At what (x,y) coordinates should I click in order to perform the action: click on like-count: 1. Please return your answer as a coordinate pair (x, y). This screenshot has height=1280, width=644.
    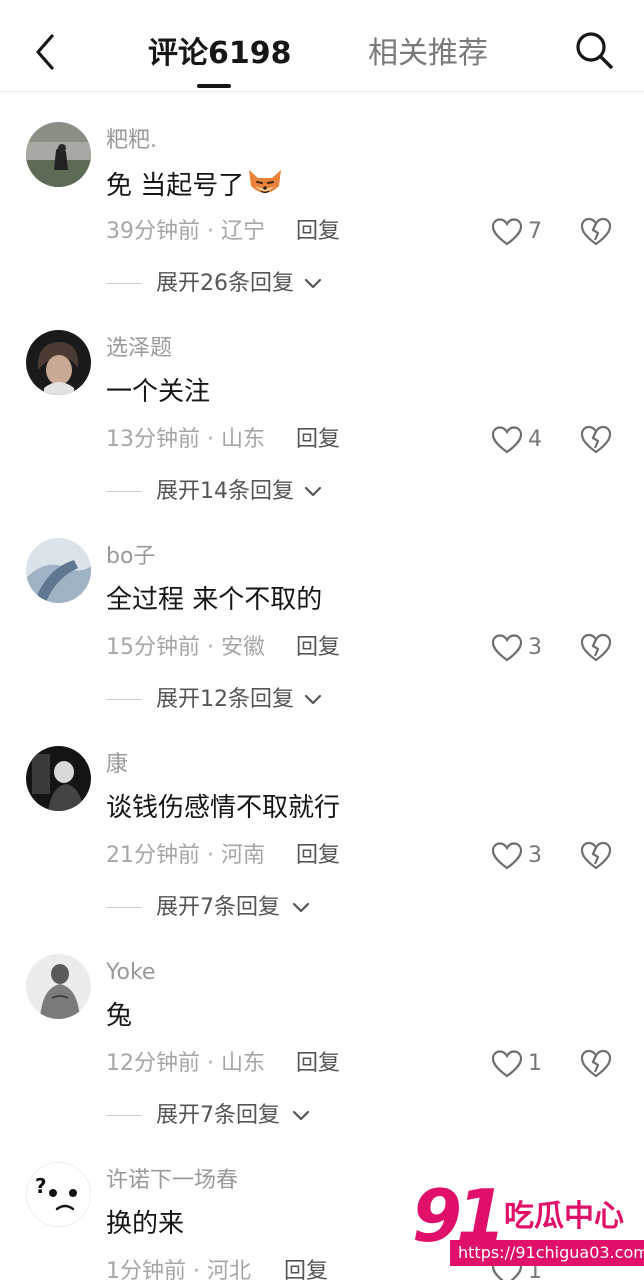
    Looking at the image, I should click on (535, 1063).